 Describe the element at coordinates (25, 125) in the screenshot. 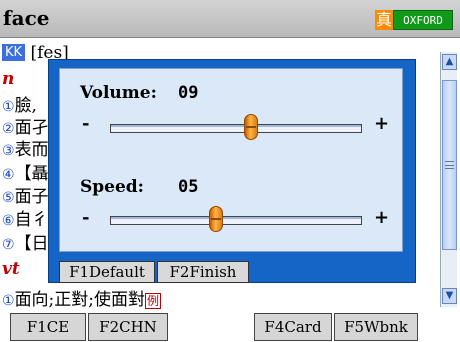

I see `sense-row: ②面孑` at that location.